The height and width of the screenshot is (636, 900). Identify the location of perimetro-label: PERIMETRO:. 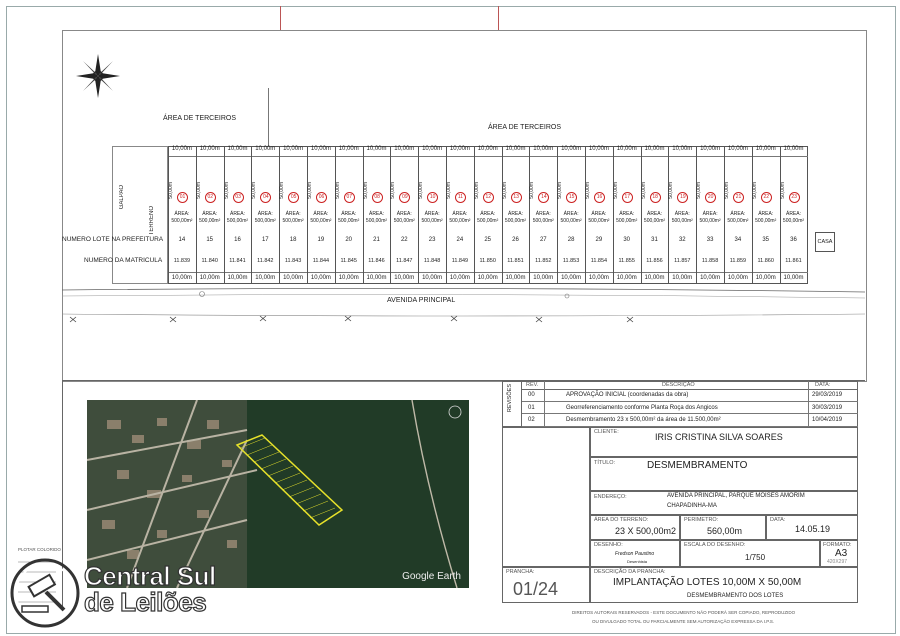
(701, 520).